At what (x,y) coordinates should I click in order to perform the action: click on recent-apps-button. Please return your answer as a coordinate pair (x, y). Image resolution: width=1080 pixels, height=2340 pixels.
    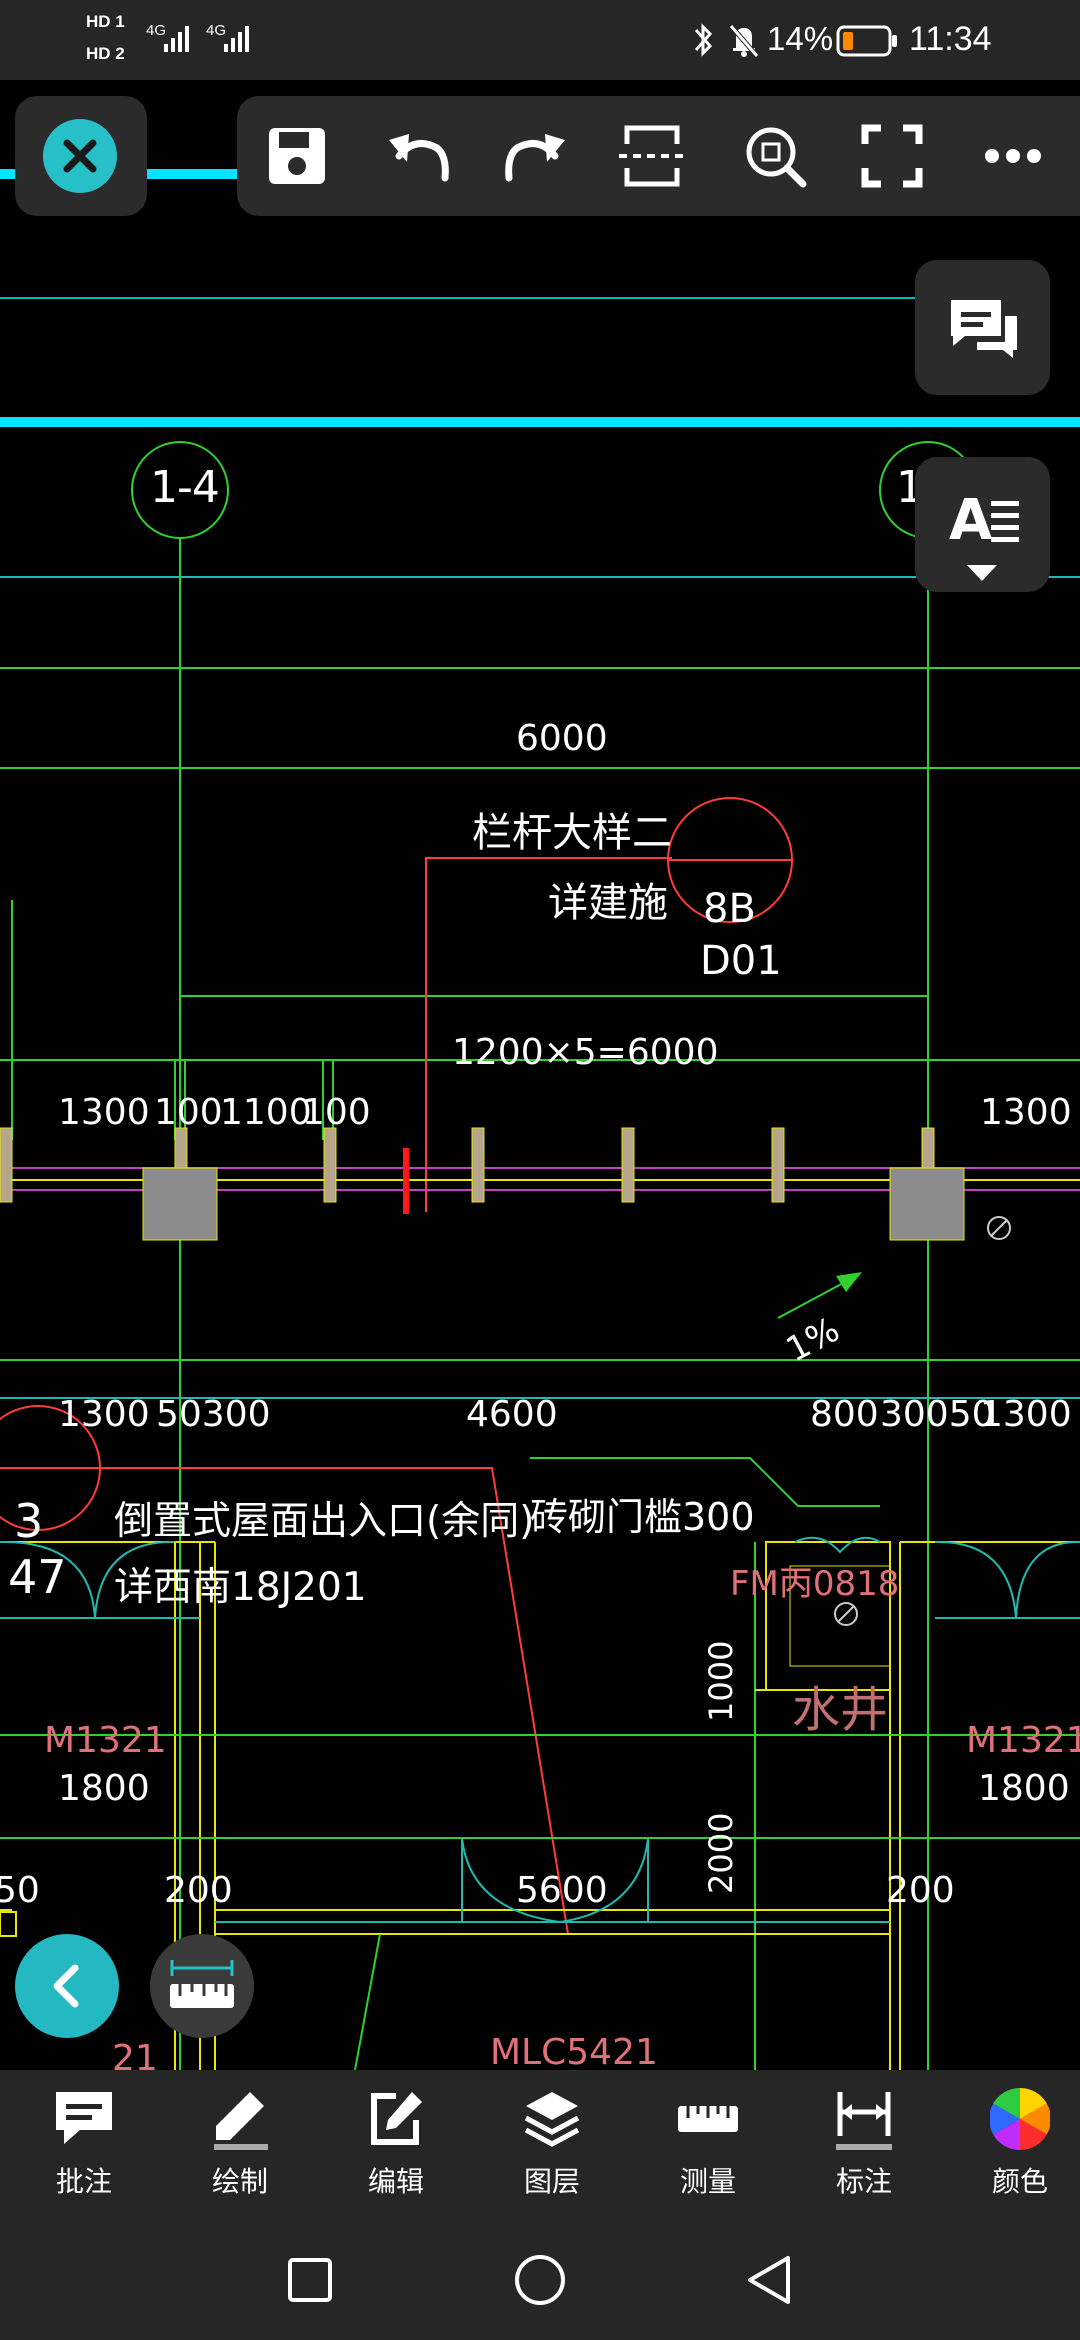
    Looking at the image, I should click on (310, 2280).